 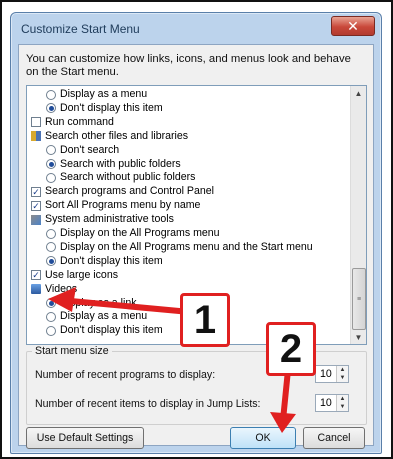 What do you see at coordinates (283, 422) in the screenshot?
I see `arrow-2-head` at bounding box center [283, 422].